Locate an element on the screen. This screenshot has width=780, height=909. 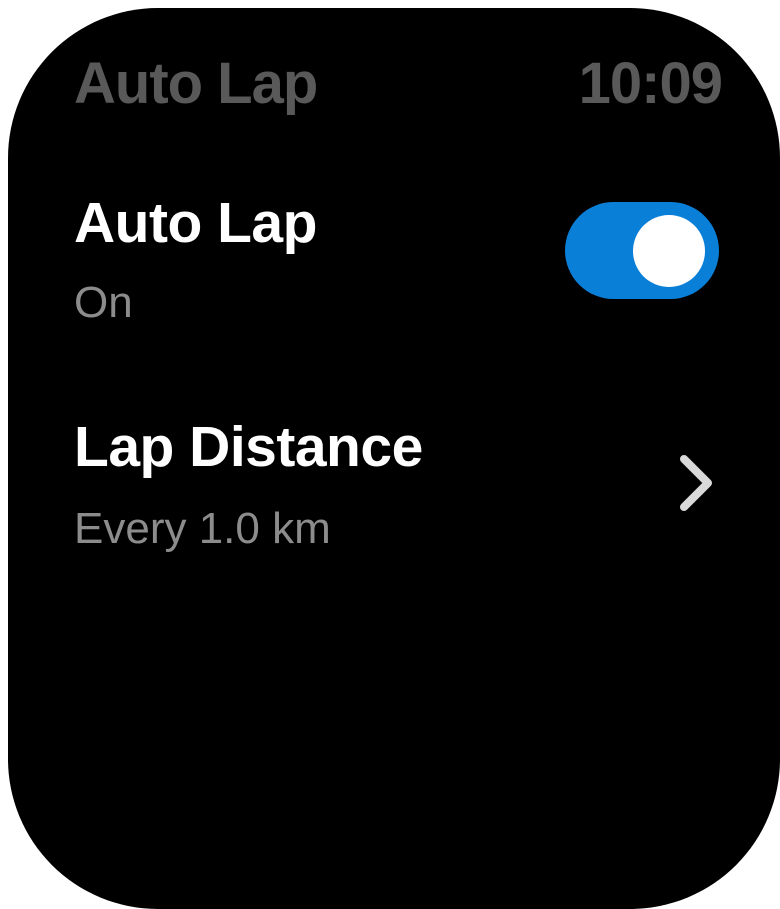
chevron-right-icon is located at coordinates (696, 483).